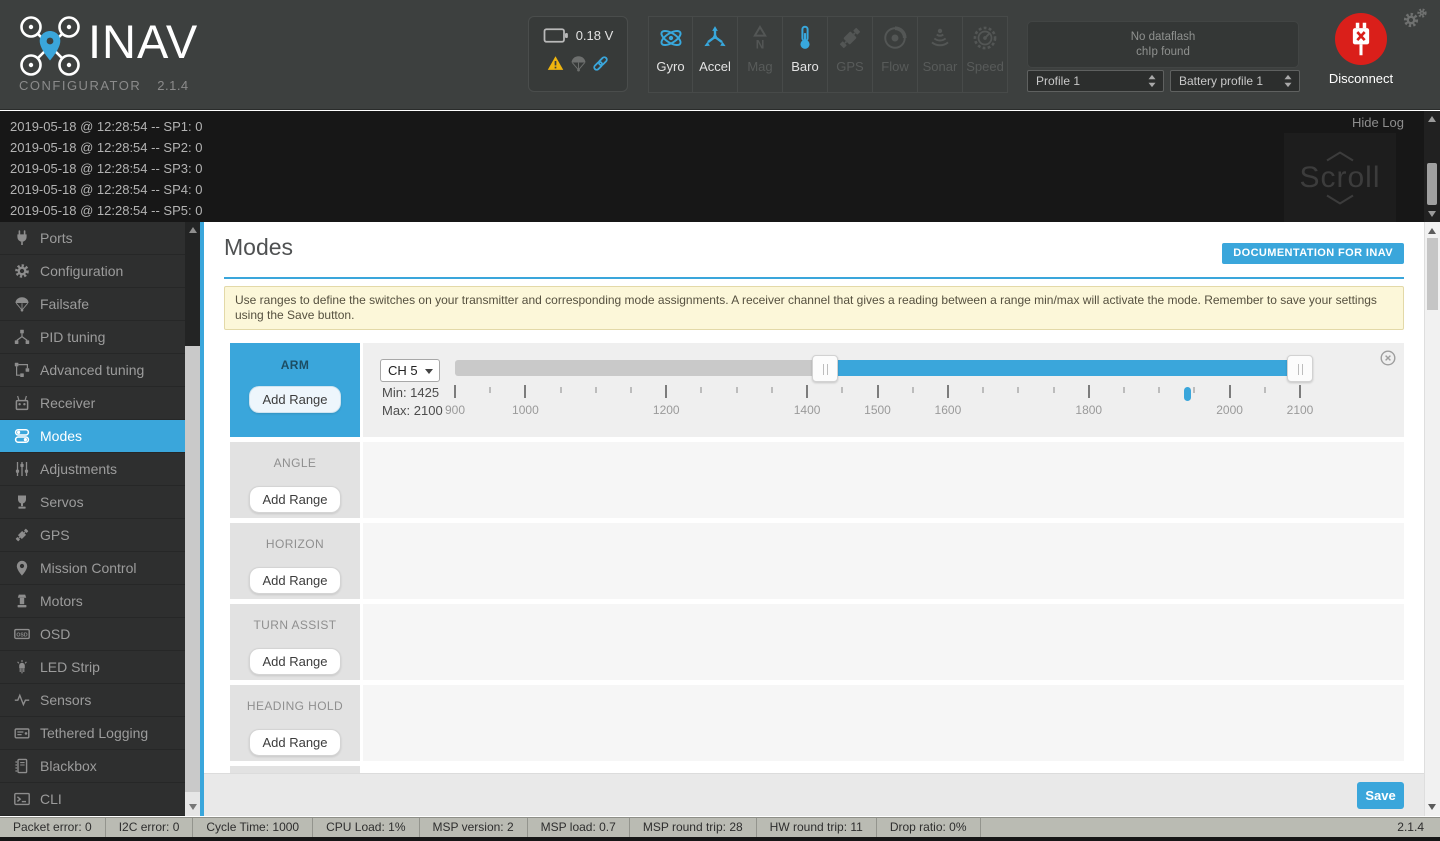 The height and width of the screenshot is (841, 1440). I want to click on sidebar-scrollbar, so click(192, 519).